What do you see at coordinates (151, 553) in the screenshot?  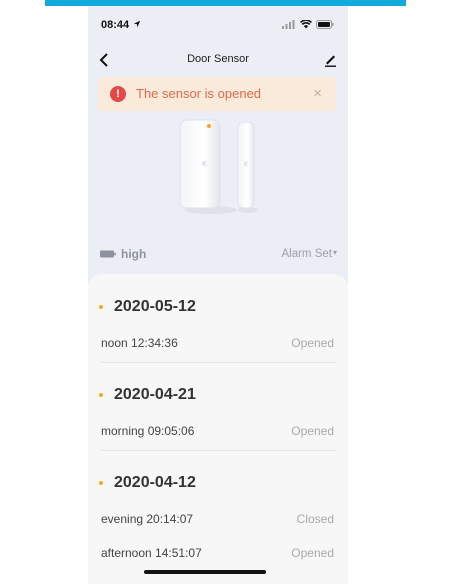 I see `event-time: afternoon 14:51:07` at bounding box center [151, 553].